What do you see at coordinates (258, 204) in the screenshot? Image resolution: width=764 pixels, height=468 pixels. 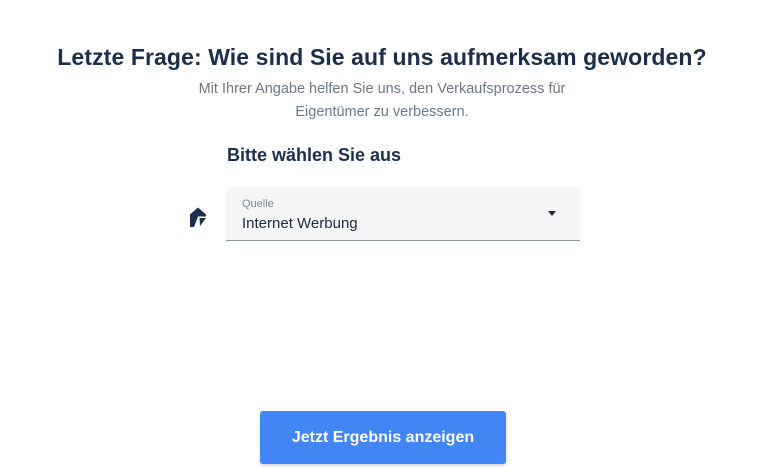 I see `source-select-label: Quelle` at bounding box center [258, 204].